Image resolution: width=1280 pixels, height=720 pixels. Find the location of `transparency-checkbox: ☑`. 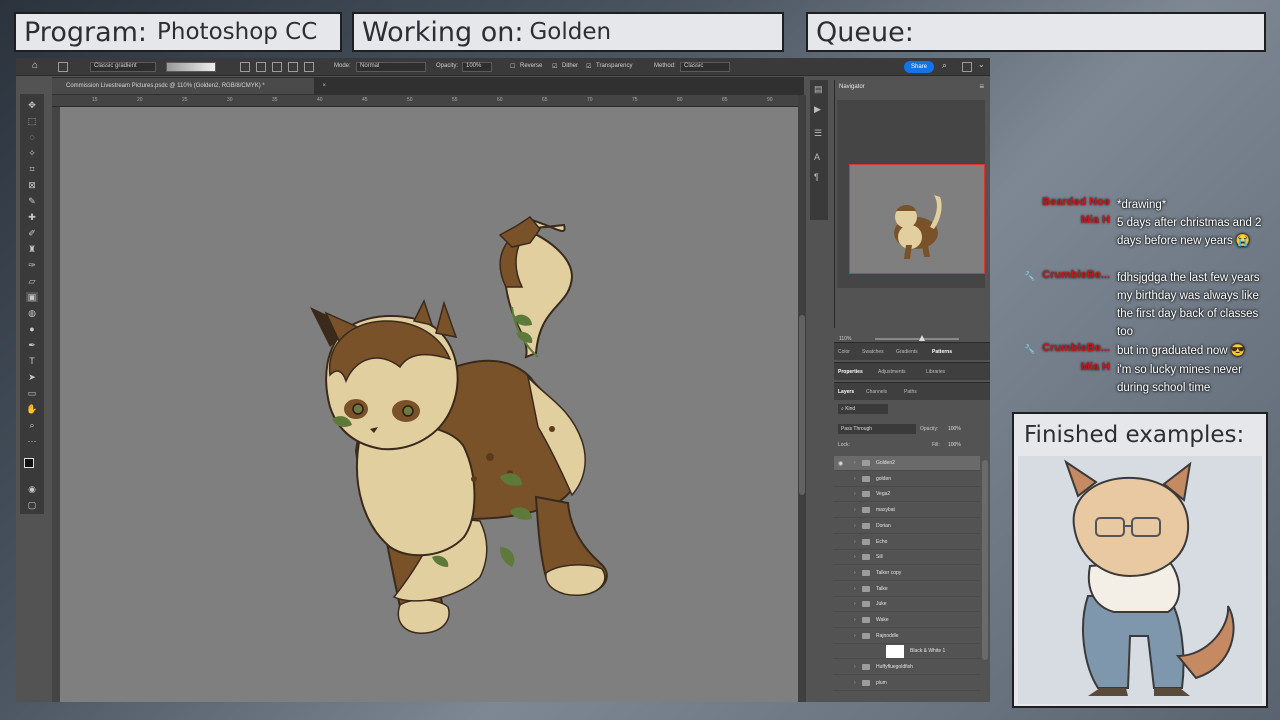

transparency-checkbox: ☑ is located at coordinates (588, 66).